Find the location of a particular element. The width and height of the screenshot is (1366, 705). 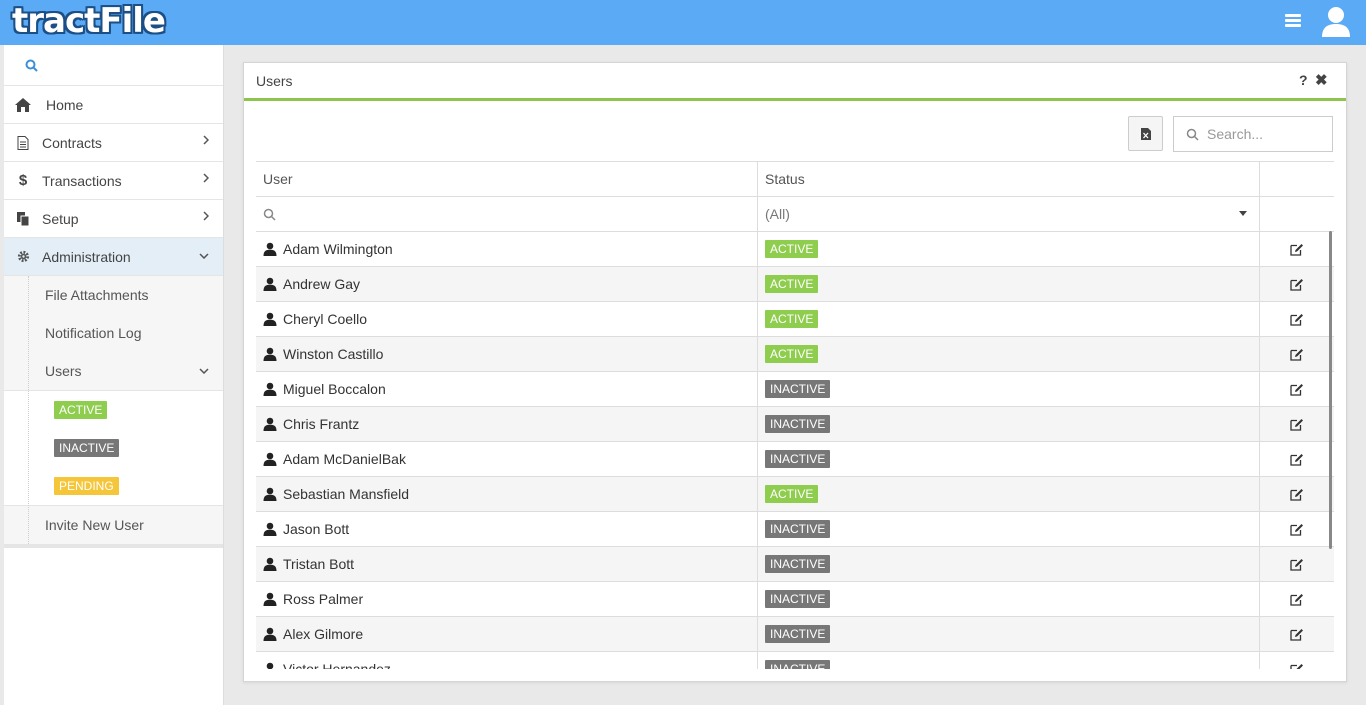

table-row: Miguel Boccalon INACTIVE is located at coordinates (795, 389).